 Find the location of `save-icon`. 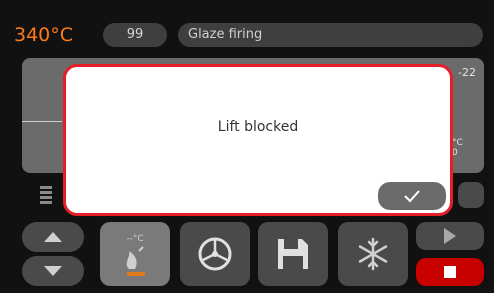

save-icon is located at coordinates (293, 254).